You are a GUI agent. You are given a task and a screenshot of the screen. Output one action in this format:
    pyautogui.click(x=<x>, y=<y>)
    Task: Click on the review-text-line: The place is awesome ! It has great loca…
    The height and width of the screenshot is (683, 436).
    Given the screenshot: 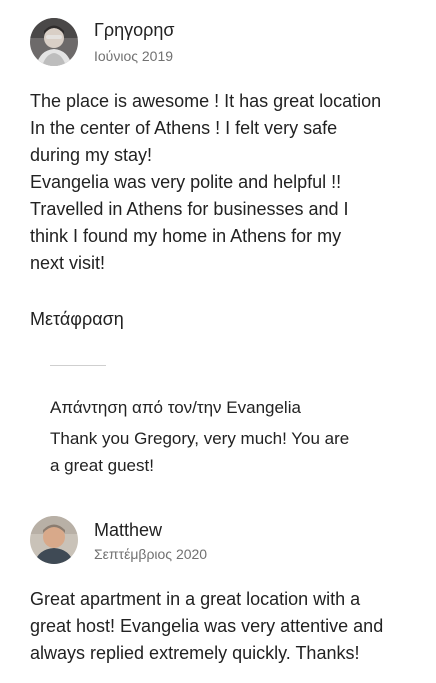 What is the action you would take?
    pyautogui.click(x=206, y=101)
    